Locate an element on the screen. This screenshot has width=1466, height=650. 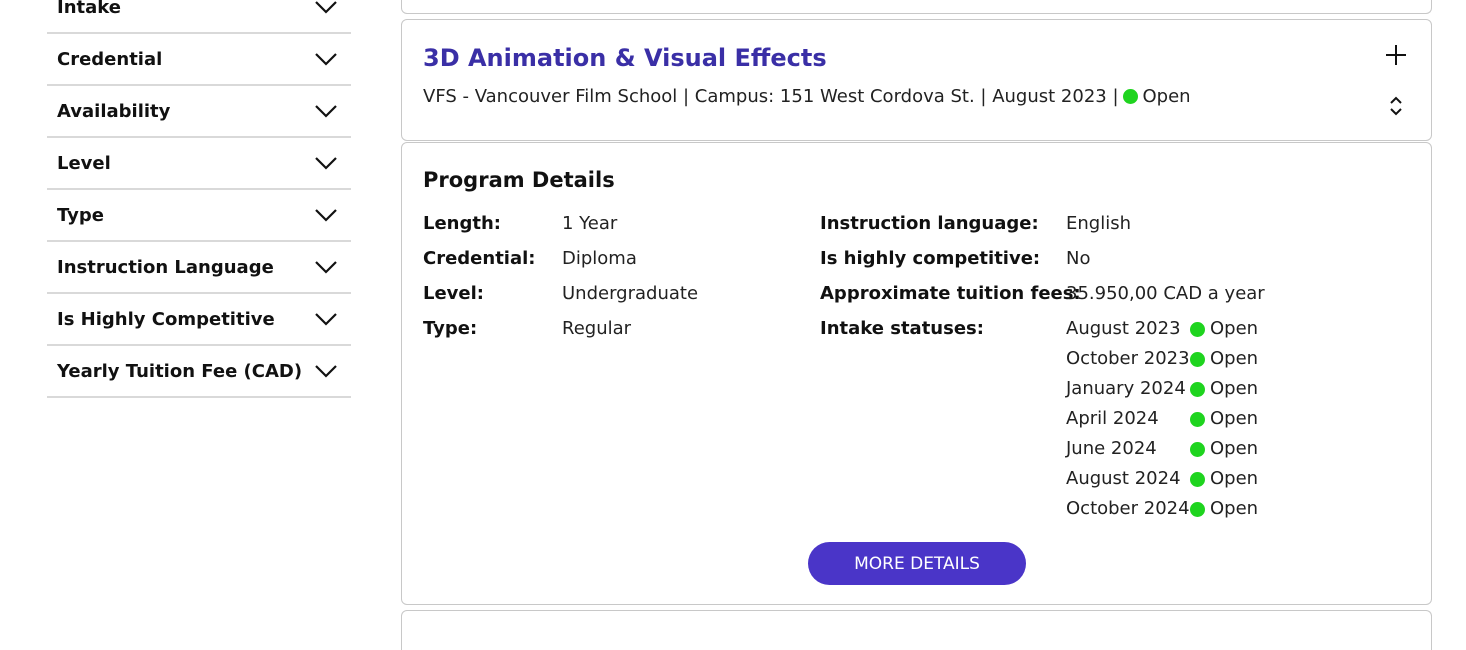
filter-label: Is Highly Competitive is located at coordinates (166, 319).